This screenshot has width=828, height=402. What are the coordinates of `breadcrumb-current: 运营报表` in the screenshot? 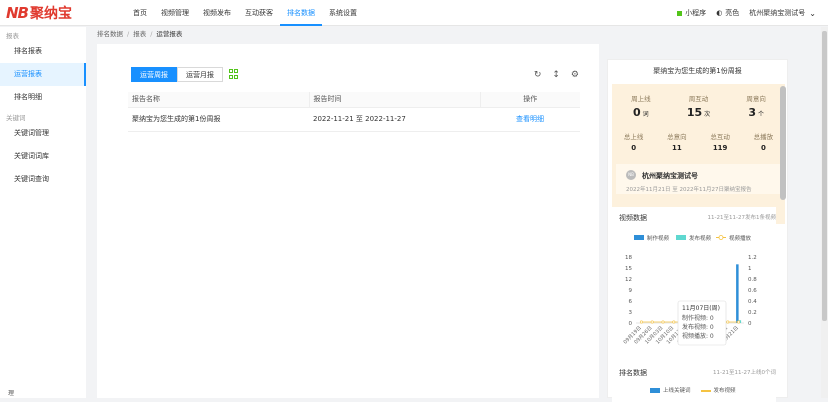 It's located at (169, 34).